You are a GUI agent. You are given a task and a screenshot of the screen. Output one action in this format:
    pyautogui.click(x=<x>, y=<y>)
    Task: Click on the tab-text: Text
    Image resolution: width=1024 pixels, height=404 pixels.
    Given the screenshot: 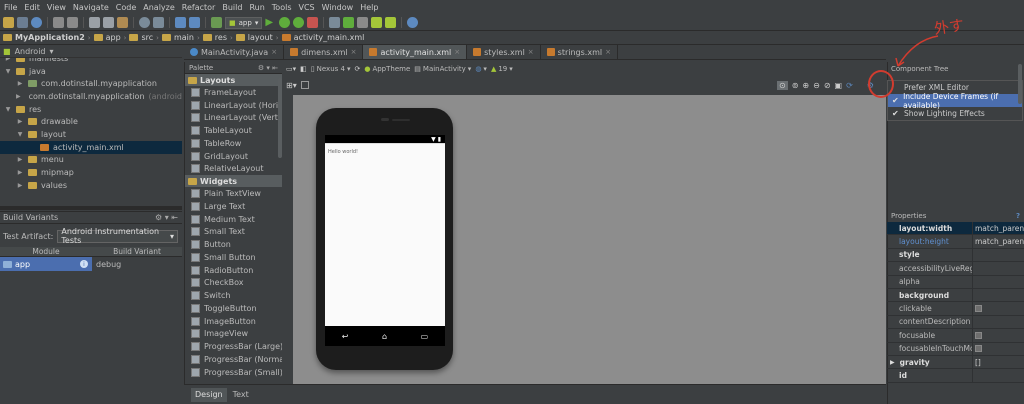 What is the action you would take?
    pyautogui.click(x=241, y=395)
    